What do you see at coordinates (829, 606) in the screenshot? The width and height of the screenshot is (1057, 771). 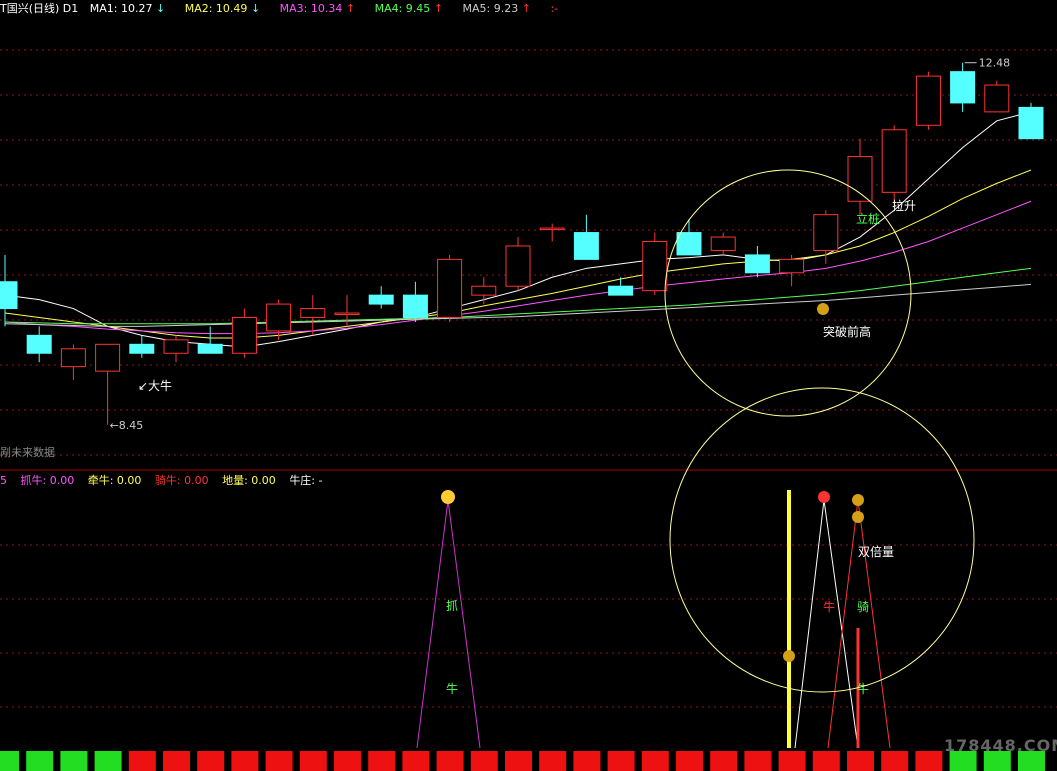 I see `niu-label-2: 牛` at bounding box center [829, 606].